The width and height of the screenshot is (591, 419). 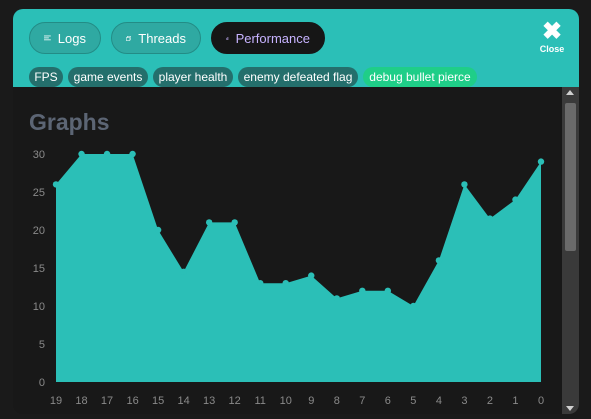 I want to click on close-button: ✖ Close, so click(x=552, y=36).